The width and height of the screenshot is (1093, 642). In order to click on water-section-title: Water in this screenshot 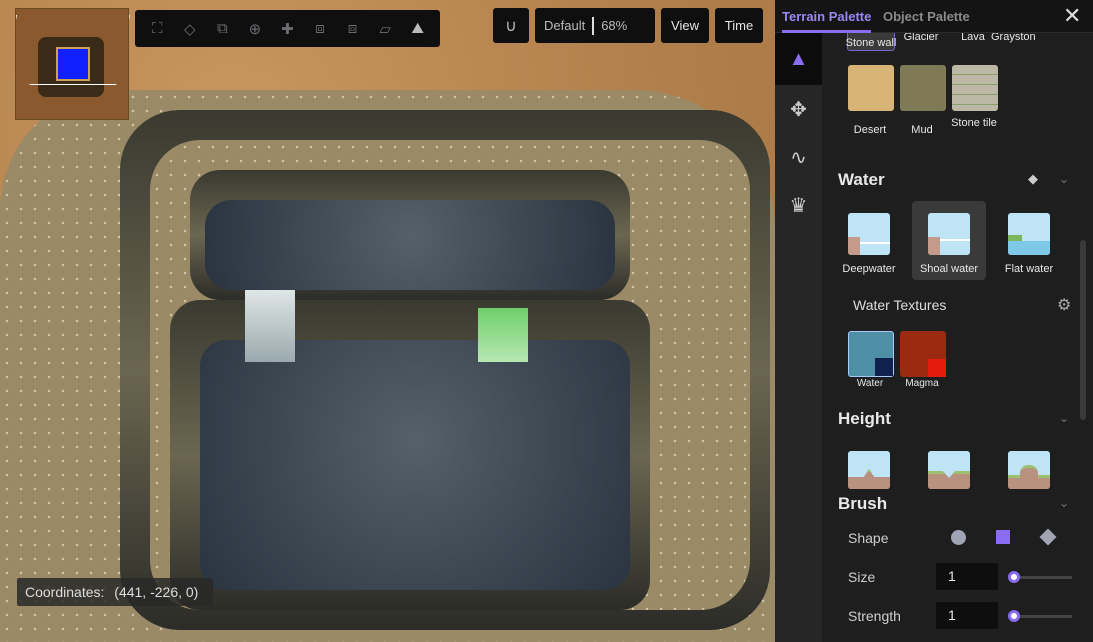, I will do `click(861, 179)`.